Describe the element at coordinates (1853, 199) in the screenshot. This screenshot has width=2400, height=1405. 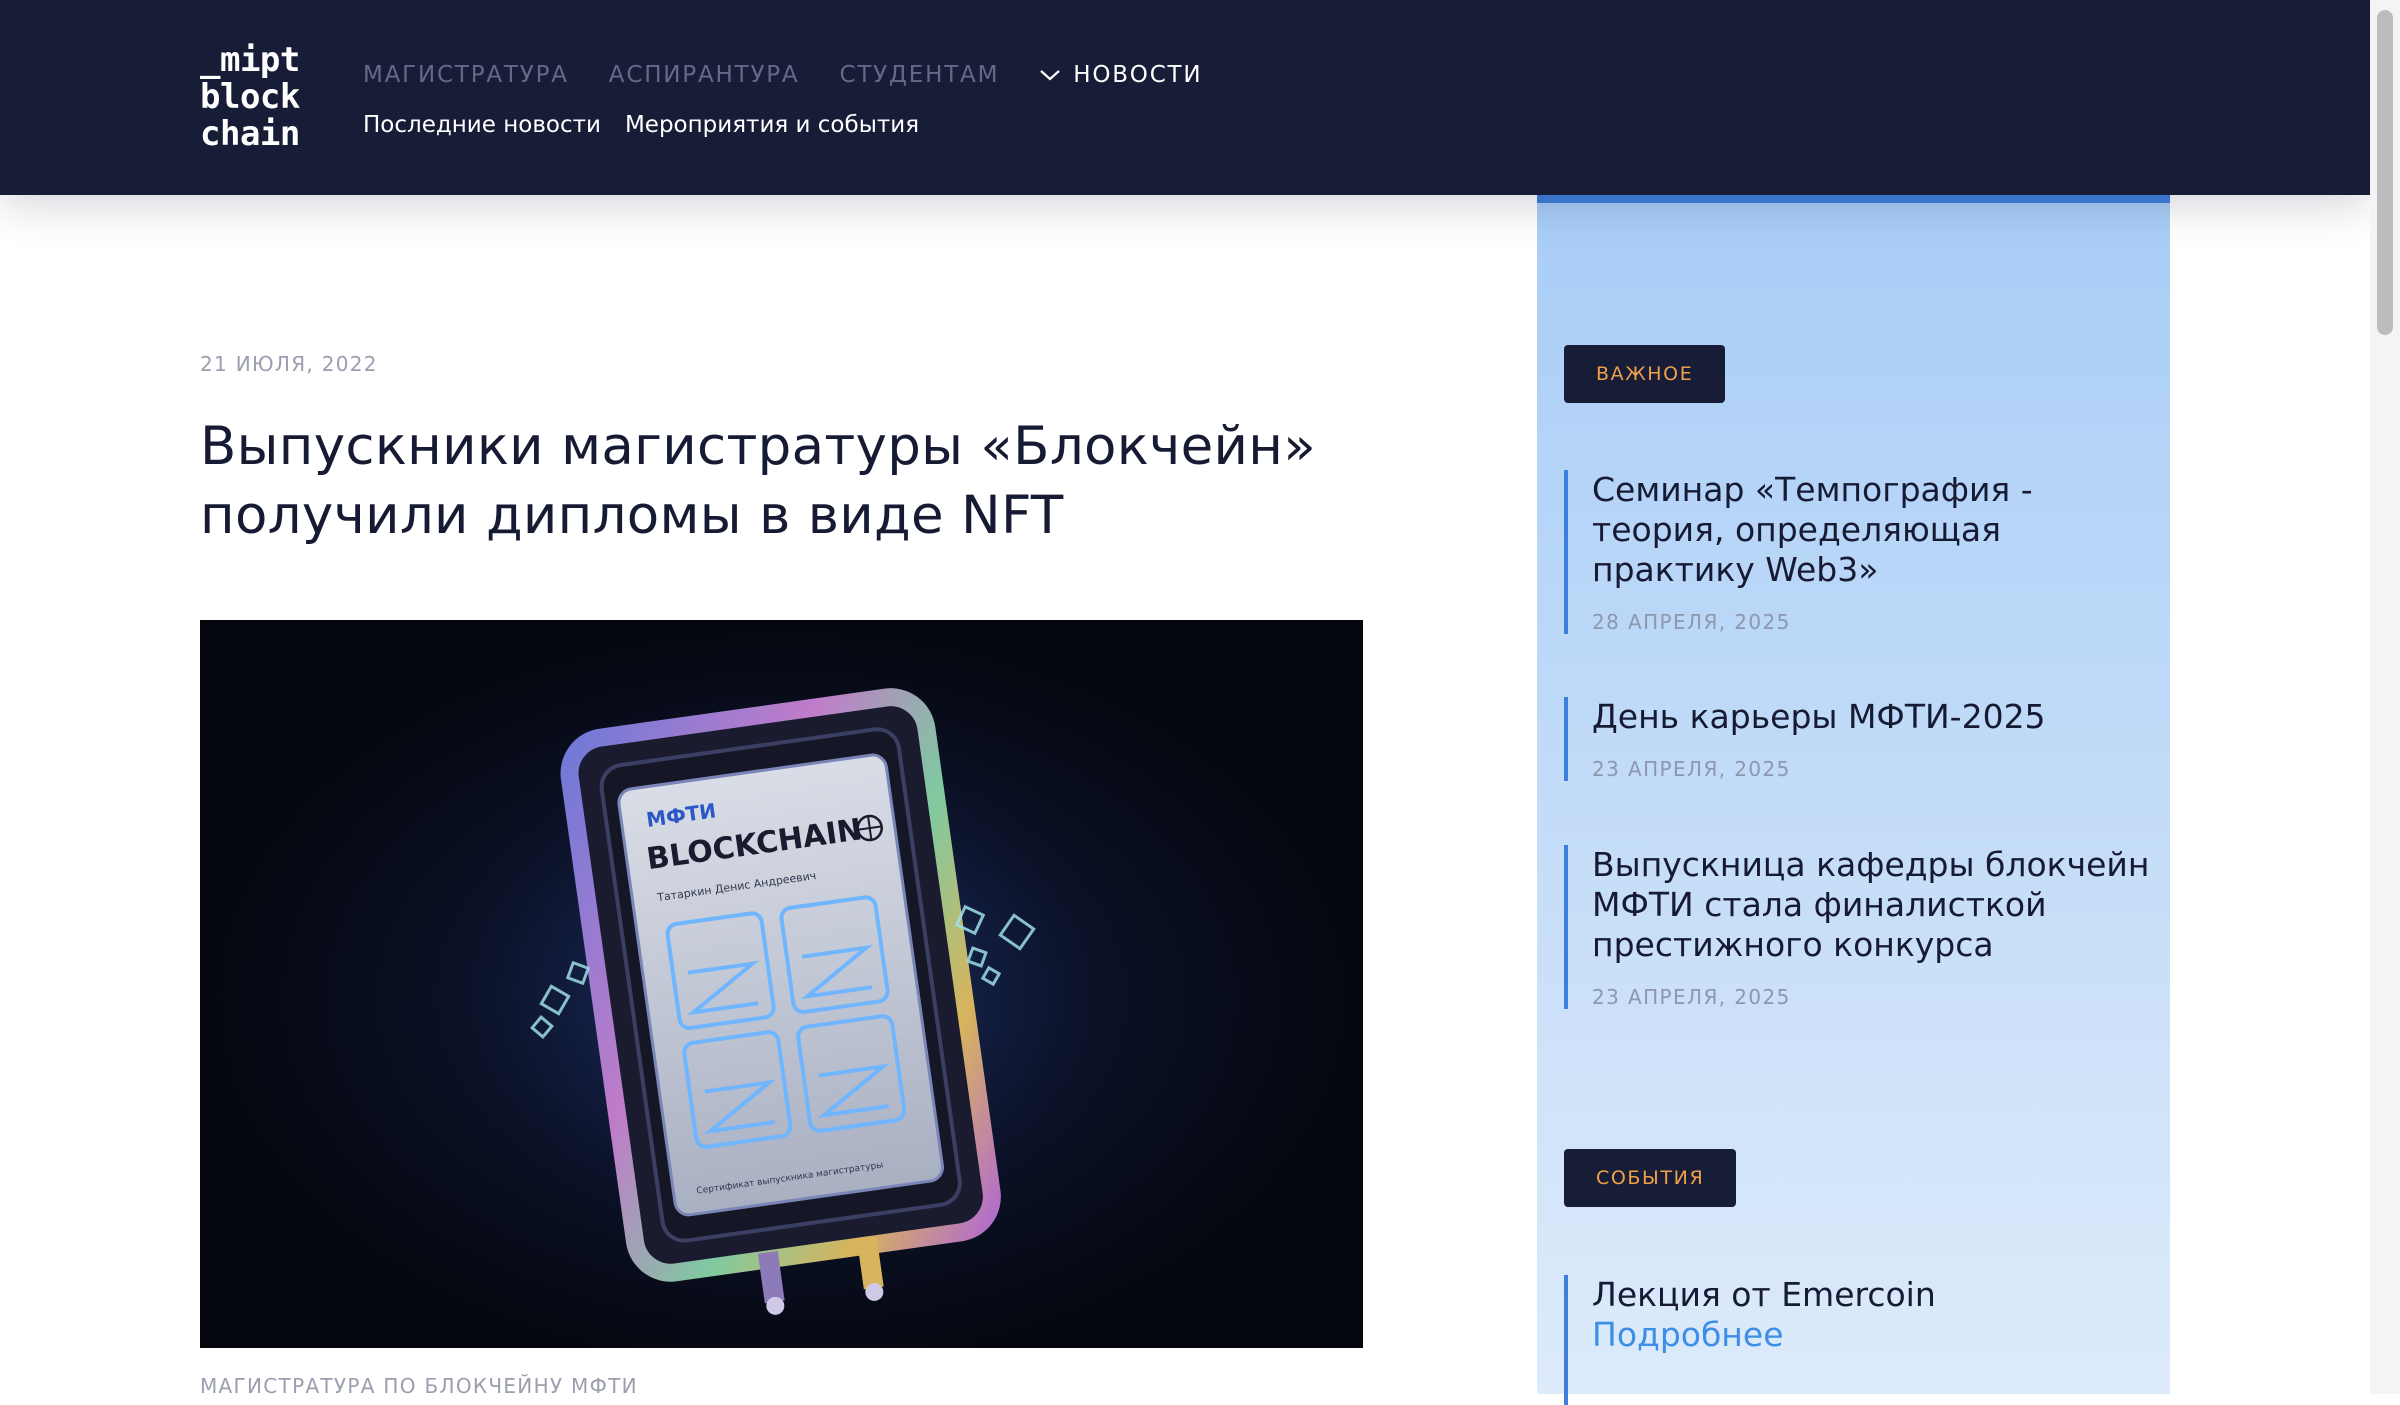
I see `sidebar-accent-bar` at that location.